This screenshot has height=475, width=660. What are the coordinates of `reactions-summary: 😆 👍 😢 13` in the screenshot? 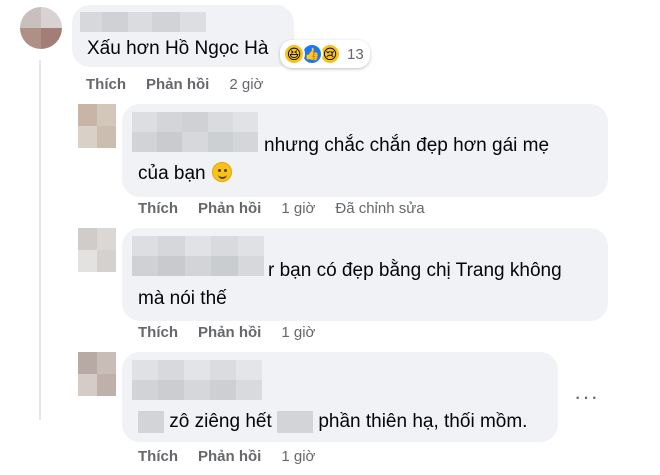 It's located at (325, 54).